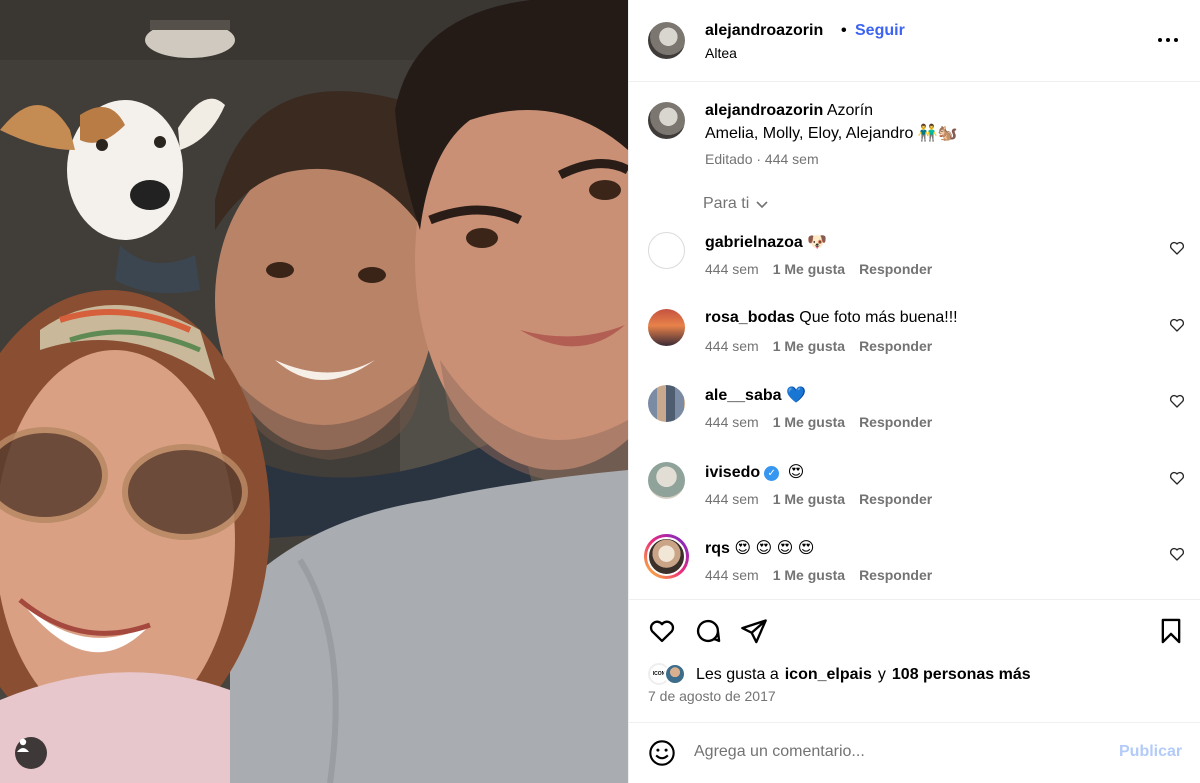 The height and width of the screenshot is (783, 1200). What do you see at coordinates (750, 317) in the screenshot?
I see `comment-username: rosa_bodas` at bounding box center [750, 317].